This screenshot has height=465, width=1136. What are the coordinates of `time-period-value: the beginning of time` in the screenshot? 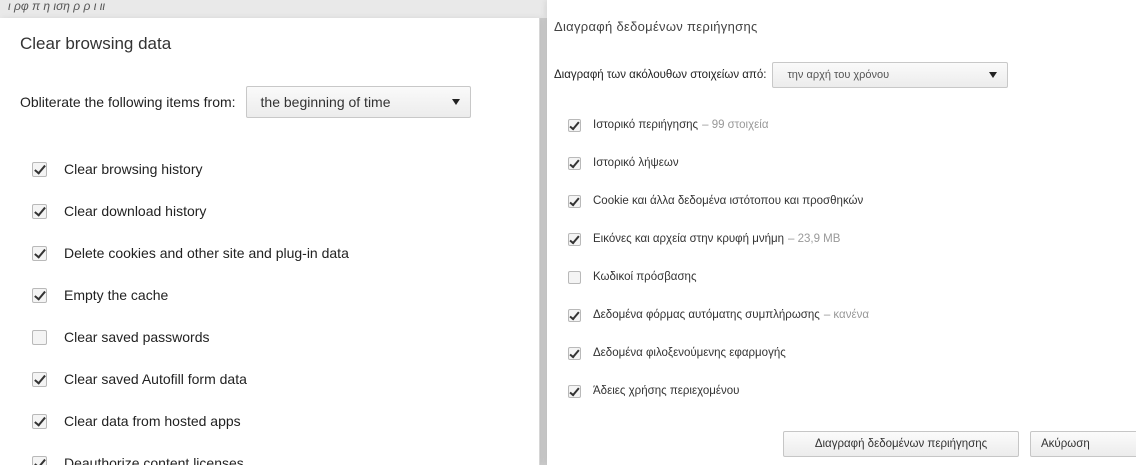 It's located at (325, 102).